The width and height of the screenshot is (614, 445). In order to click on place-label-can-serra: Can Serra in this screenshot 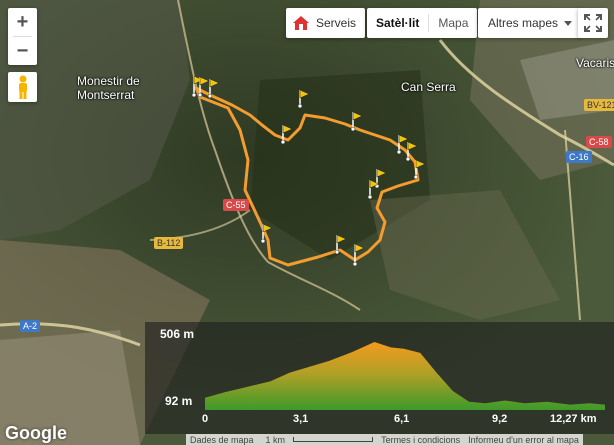, I will do `click(428, 87)`.